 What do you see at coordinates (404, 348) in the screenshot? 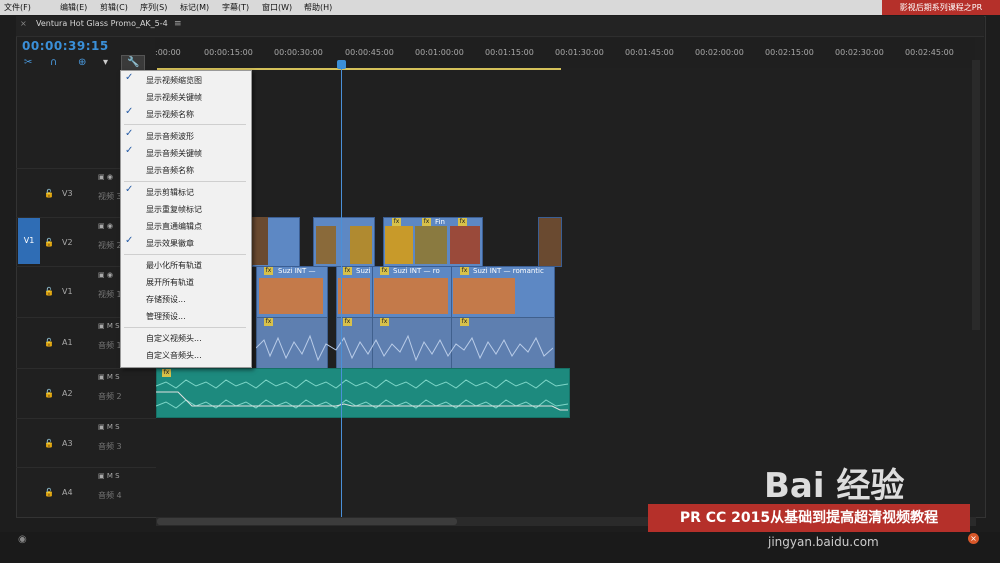
I see `audio-waveform` at bounding box center [404, 348].